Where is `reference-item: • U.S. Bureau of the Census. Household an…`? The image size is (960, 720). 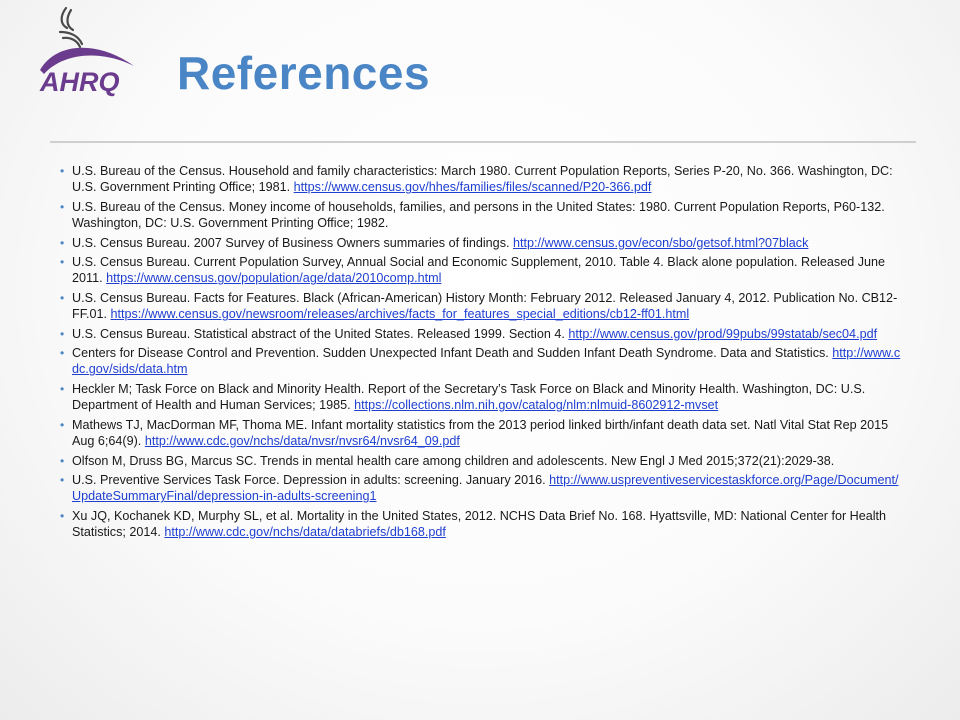 reference-item: • U.S. Bureau of the Census. Household an… is located at coordinates (483, 179).